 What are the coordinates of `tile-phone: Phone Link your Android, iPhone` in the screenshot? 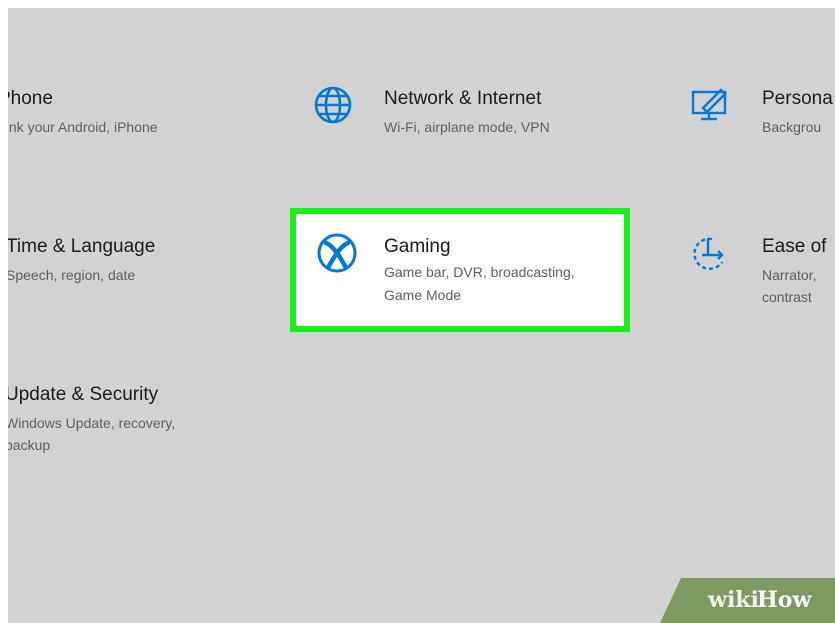 It's located at (138, 113).